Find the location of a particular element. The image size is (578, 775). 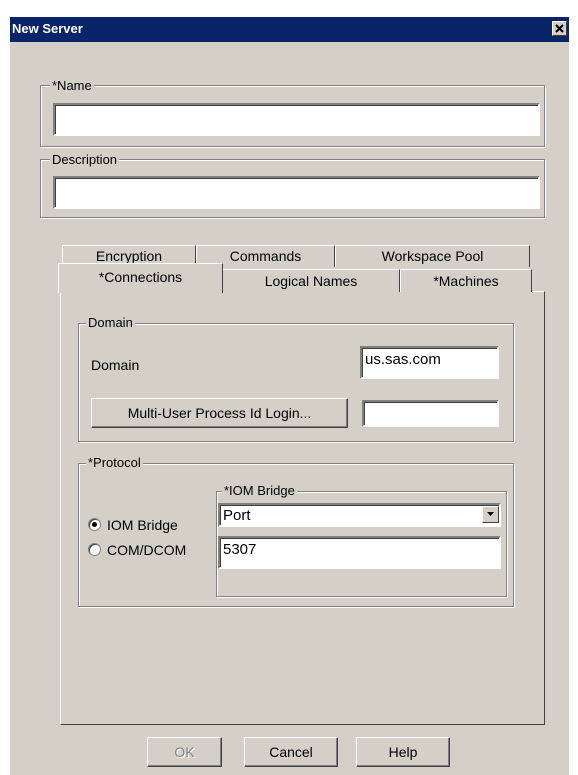

chevron-down-icon is located at coordinates (490, 514).